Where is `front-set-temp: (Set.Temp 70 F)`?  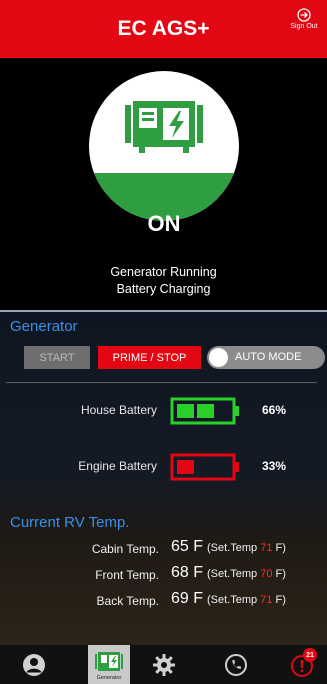
front-set-temp: (Set.Temp 70 F) is located at coordinates (246, 574).